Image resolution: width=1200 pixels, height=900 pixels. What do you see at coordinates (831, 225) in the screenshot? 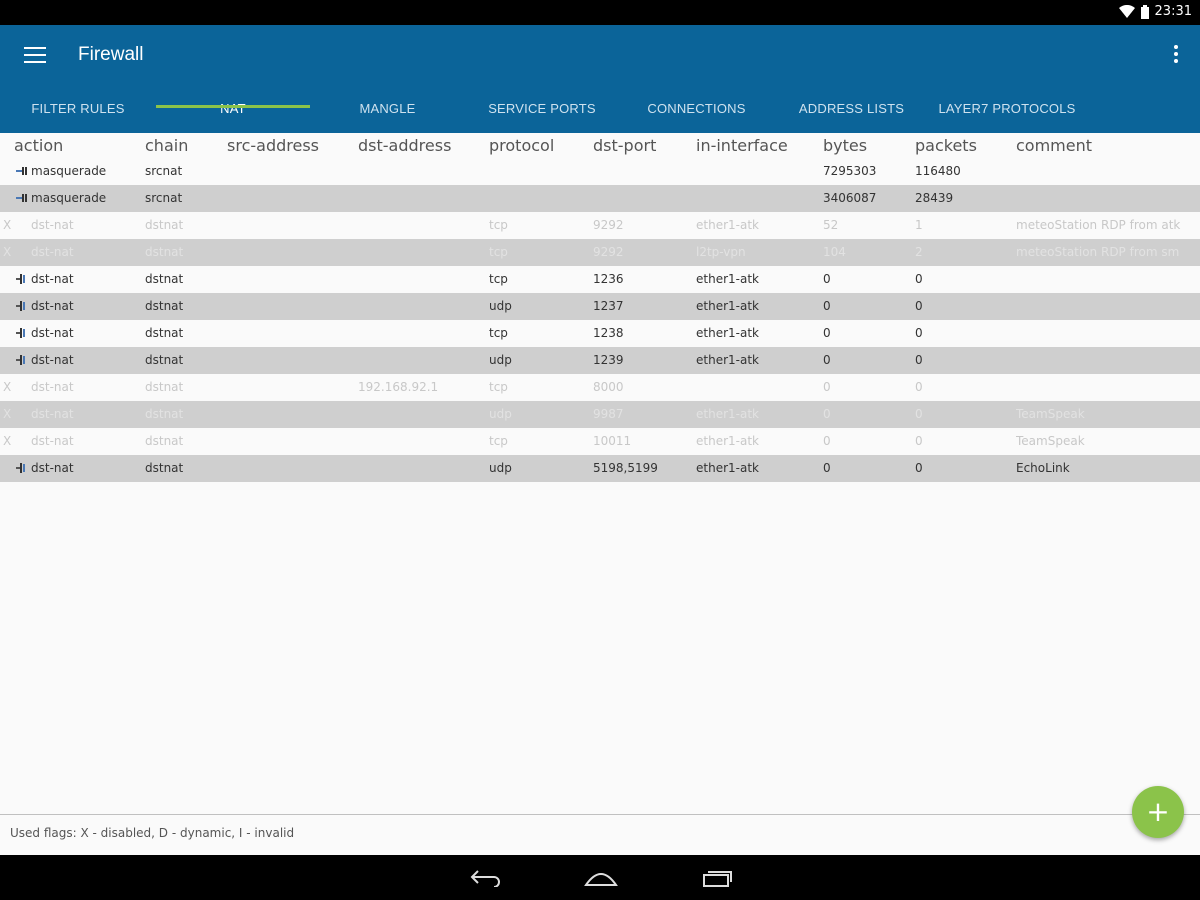
I see `cell-bytes: 52` at bounding box center [831, 225].